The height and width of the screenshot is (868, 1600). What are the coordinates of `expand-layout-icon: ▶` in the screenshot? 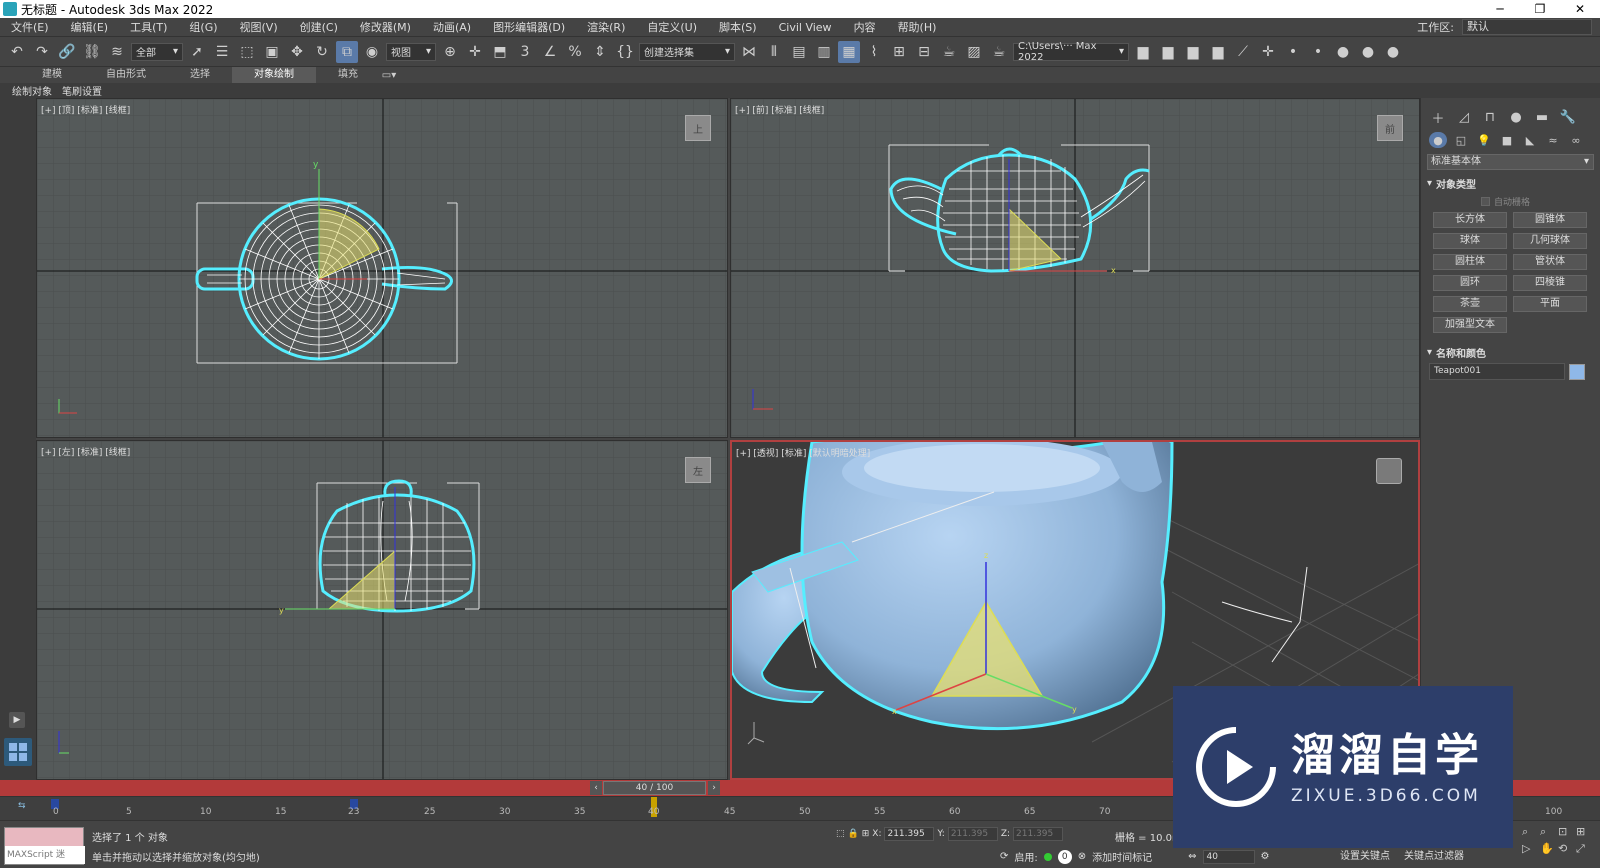 It's located at (17, 720).